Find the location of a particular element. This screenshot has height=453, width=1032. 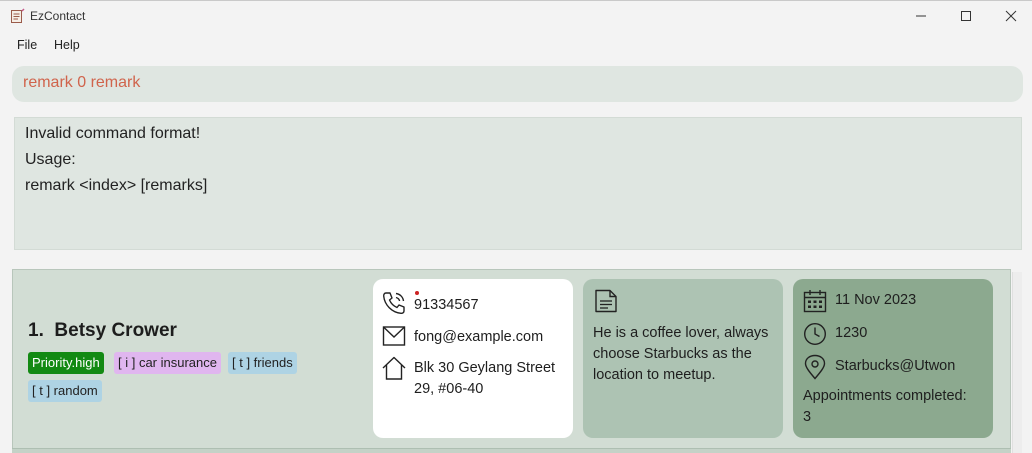

phone-number: 91334567 is located at coordinates (446, 305).